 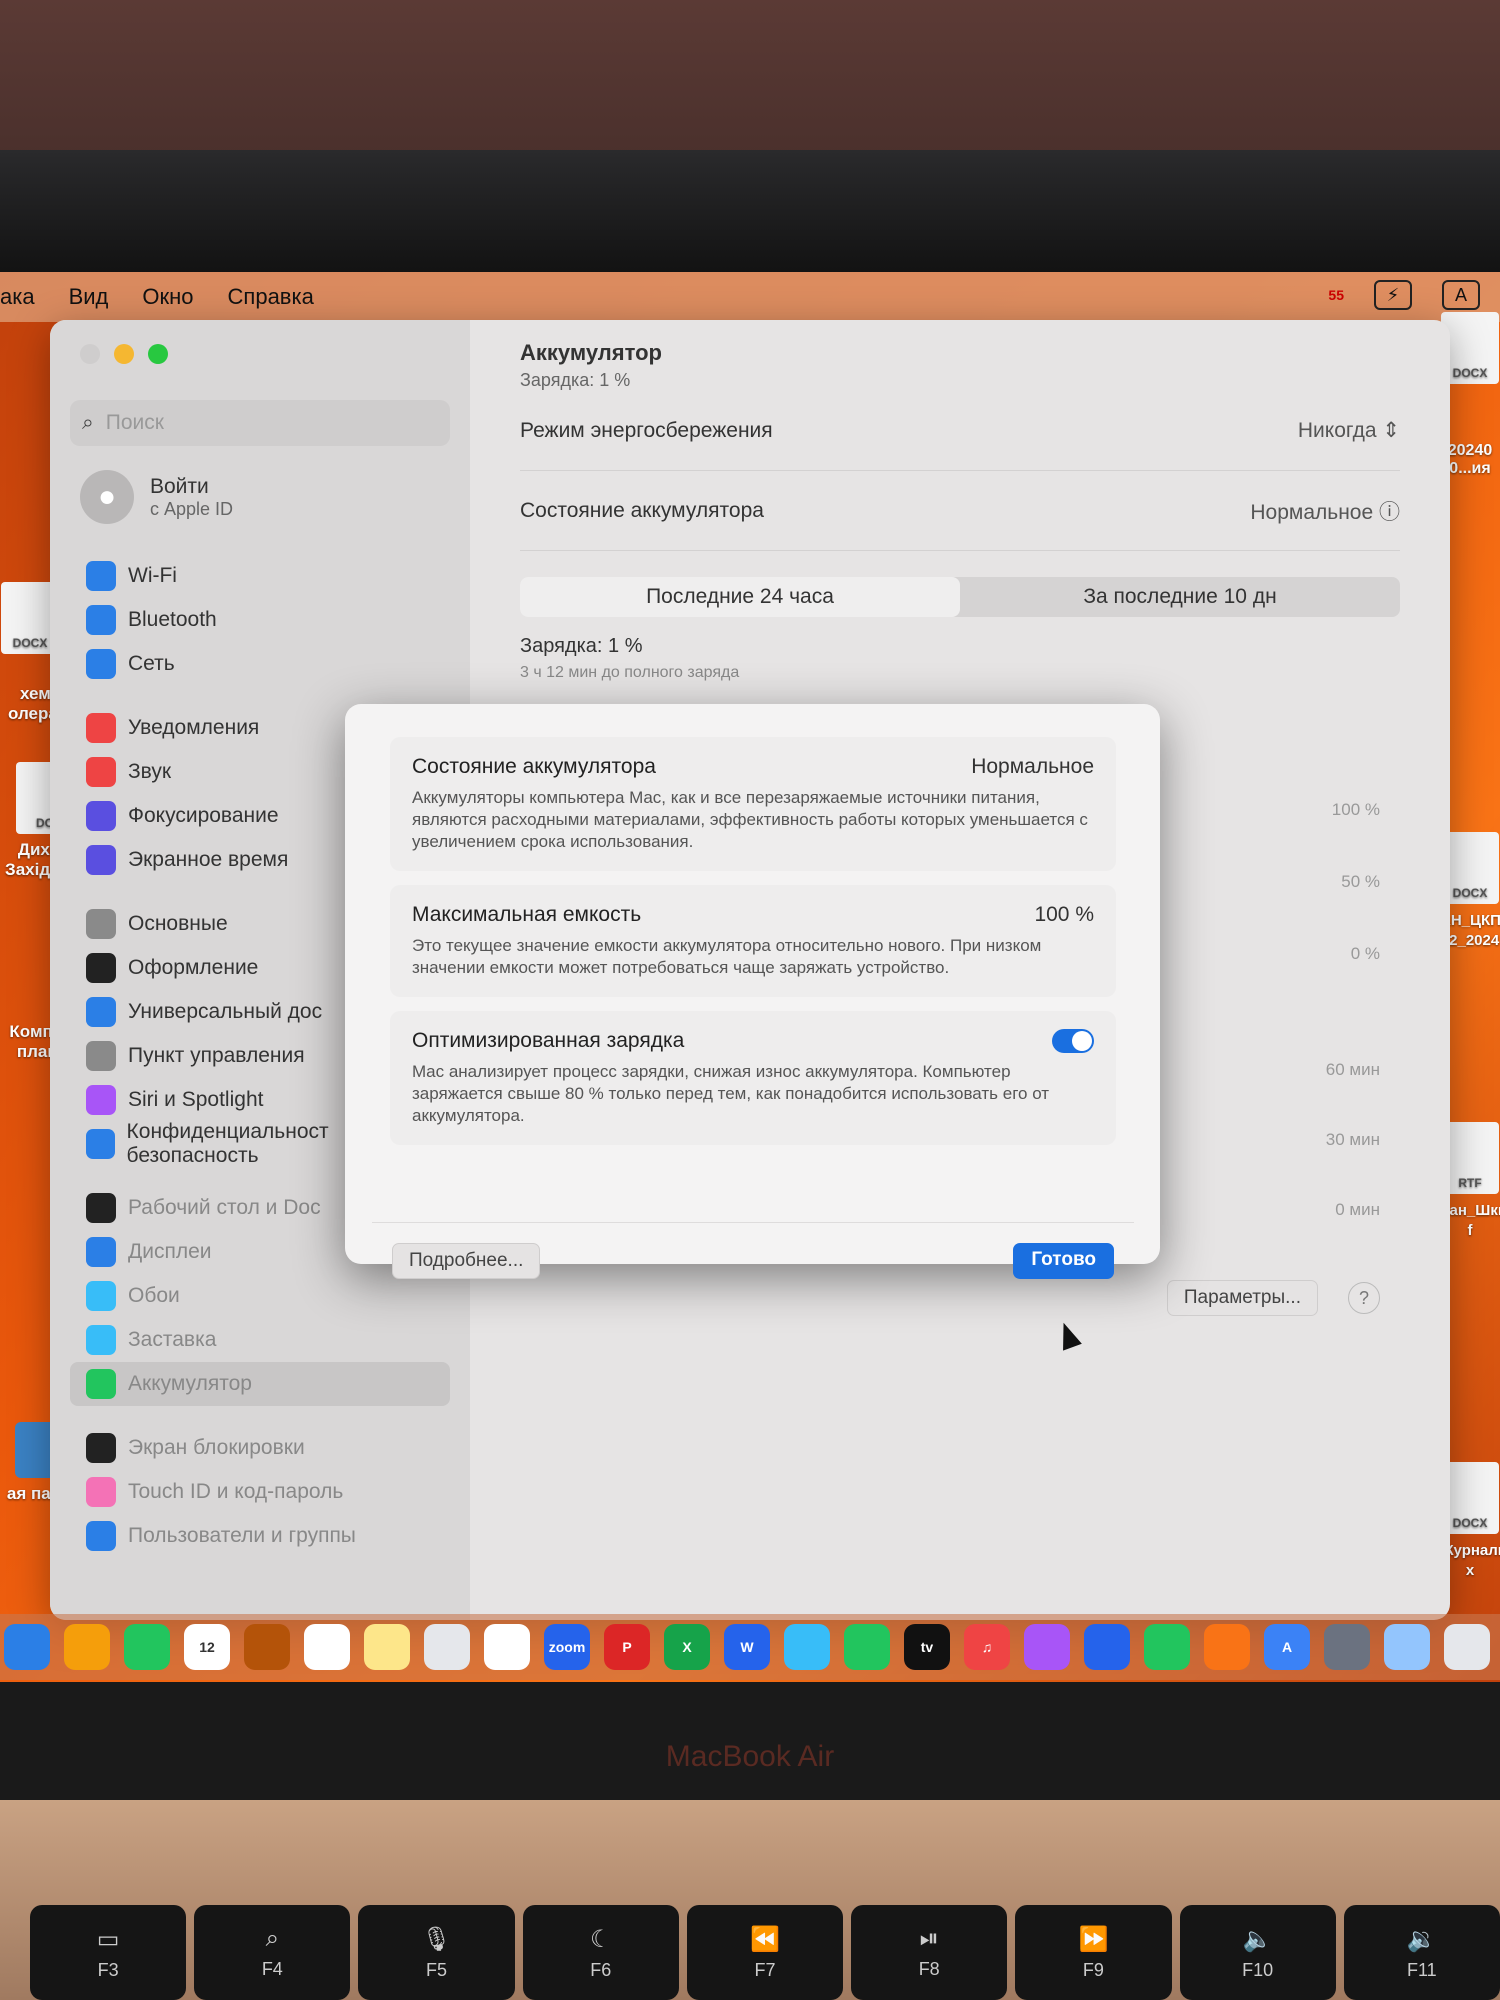 What do you see at coordinates (179, 486) in the screenshot?
I see `login-title: Войти` at bounding box center [179, 486].